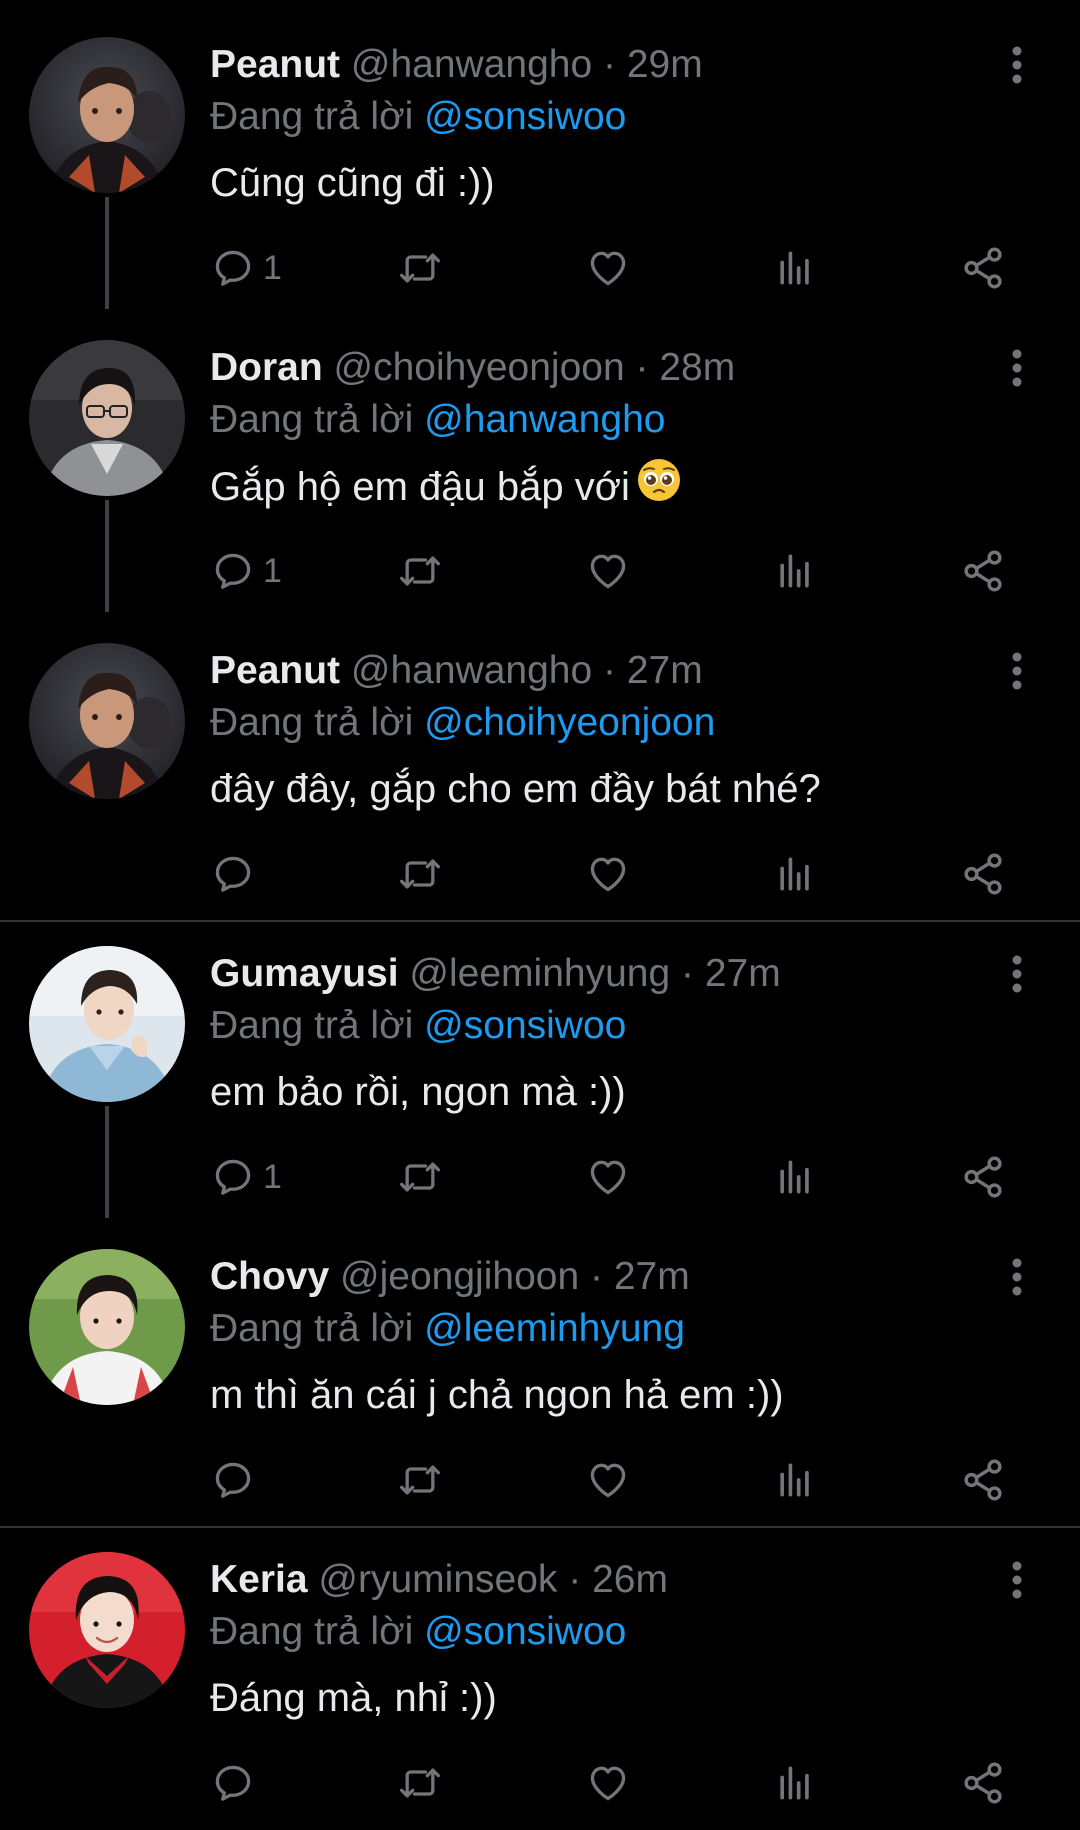  Describe the element at coordinates (418, 117) in the screenshot. I see `replying-to: Đang trả lời @sonsiwoo` at that location.